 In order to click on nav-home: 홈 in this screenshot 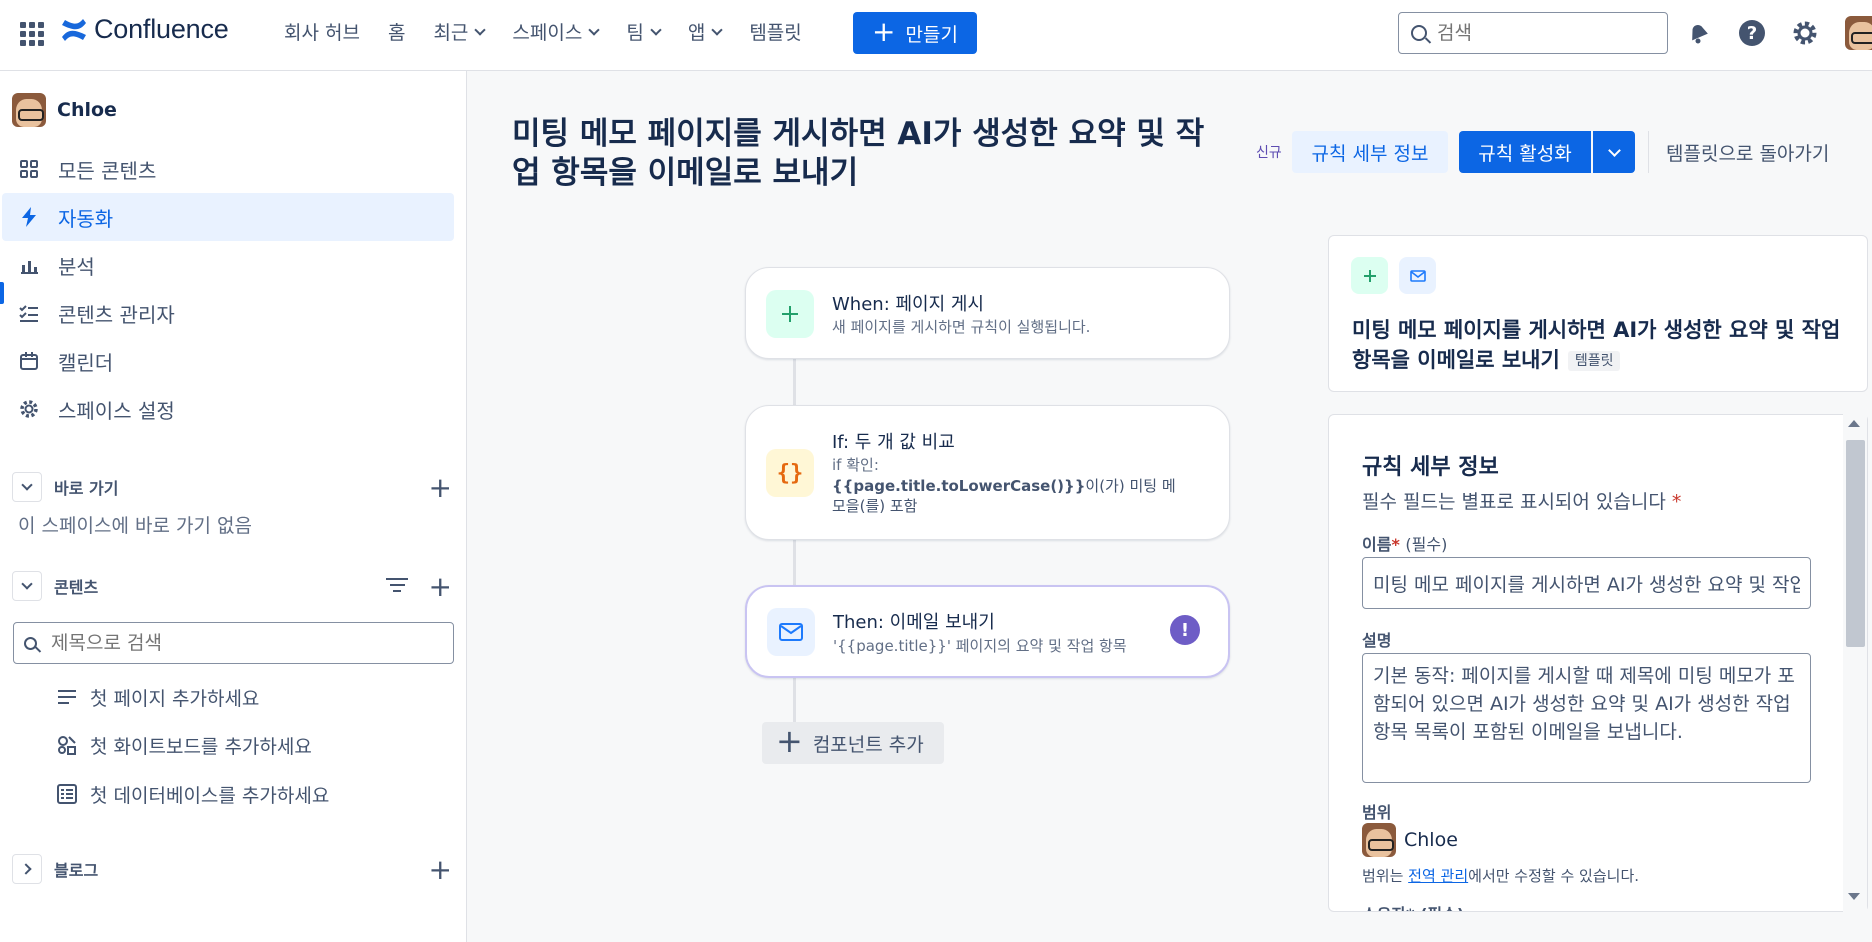, I will do `click(396, 31)`.